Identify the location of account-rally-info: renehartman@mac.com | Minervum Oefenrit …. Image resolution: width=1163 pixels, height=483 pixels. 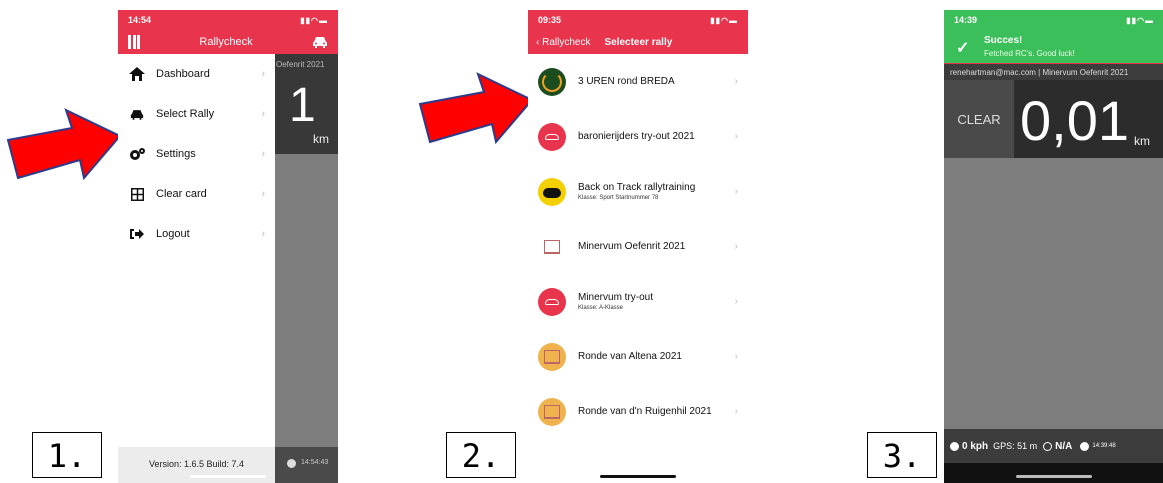
(1053, 71).